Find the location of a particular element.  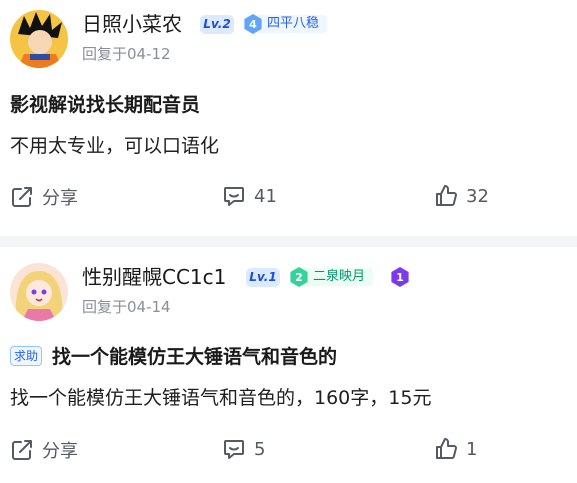

medal-label: 四平八稳 is located at coordinates (290, 24).